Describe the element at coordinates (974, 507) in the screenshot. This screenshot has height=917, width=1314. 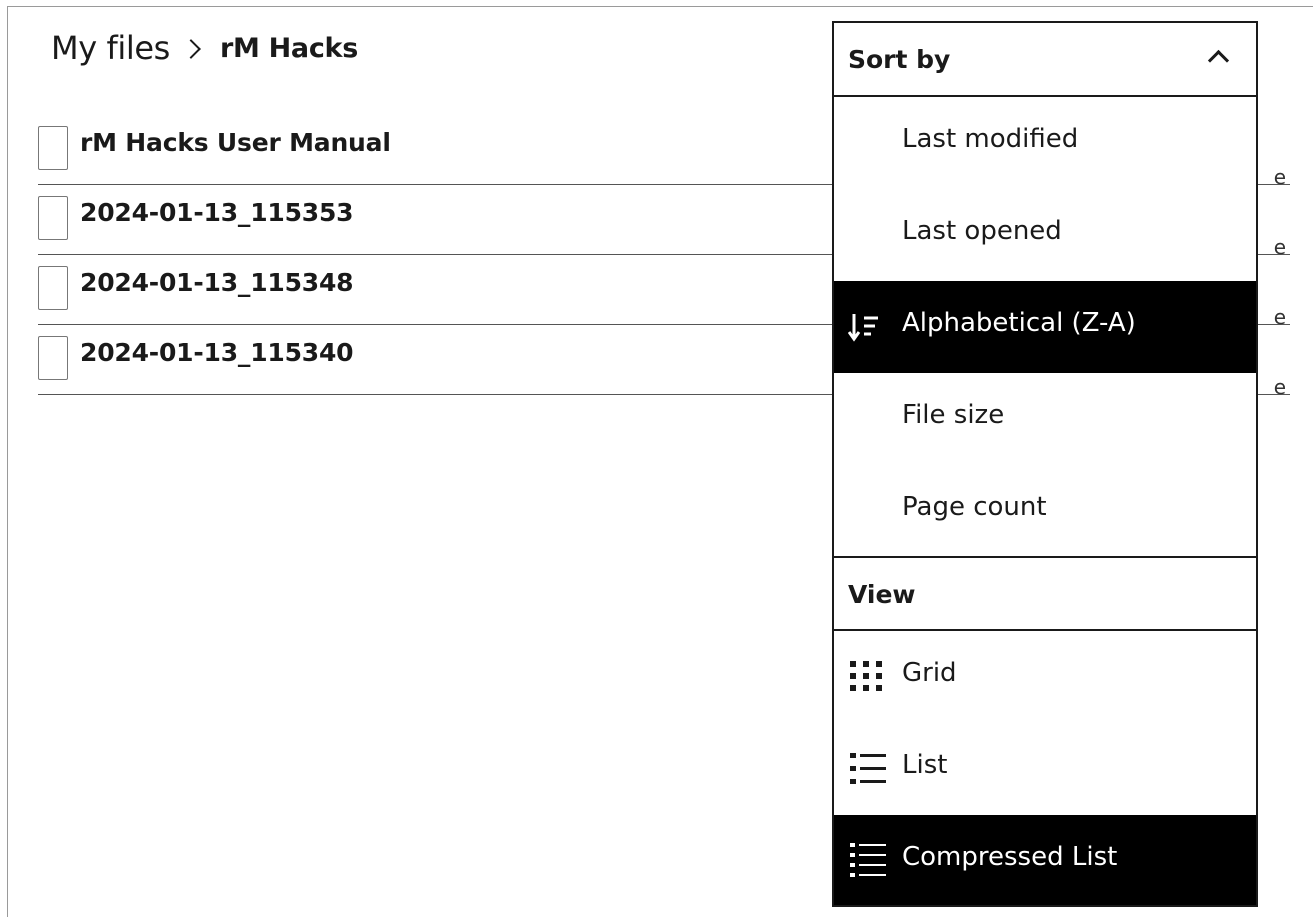
I see `sort-option-label: Page count` at that location.